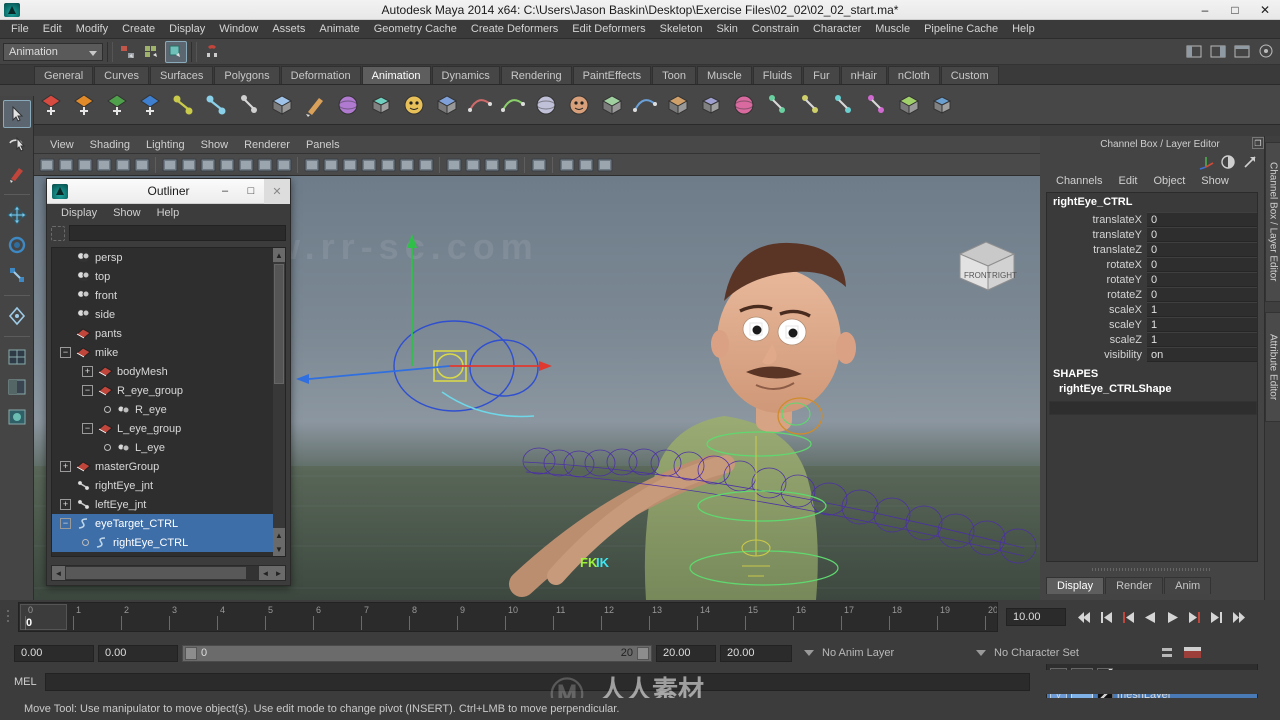 The width and height of the screenshot is (1280, 720). Describe the element at coordinates (162, 295) in the screenshot. I see `outliner-item-front: front` at that location.